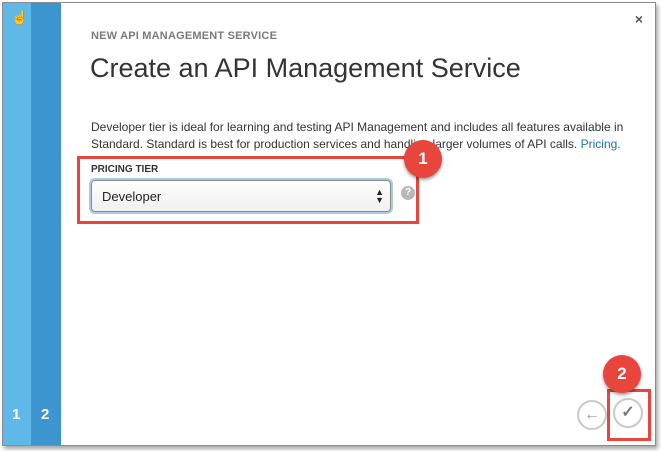  Describe the element at coordinates (241, 196) in the screenshot. I see `pricing-tier-select: Developer ▲ ▼` at that location.